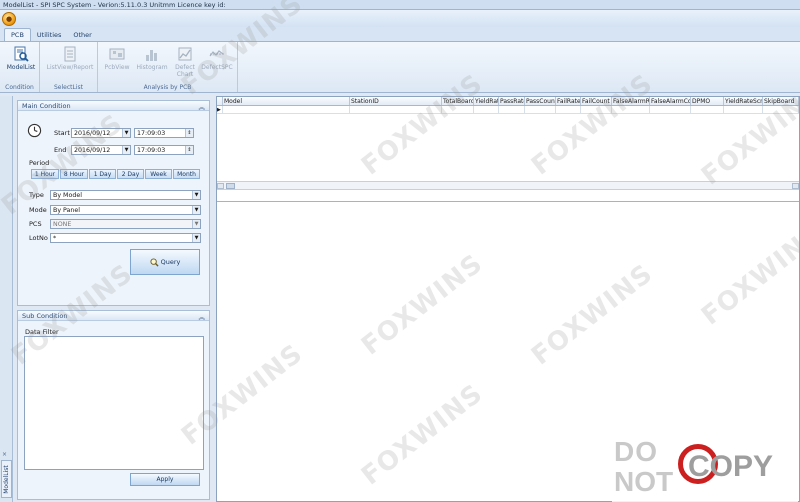 This screenshot has width=800, height=502. I want to click on ribbon-tabs: PCB Utilities Other, so click(400, 34).